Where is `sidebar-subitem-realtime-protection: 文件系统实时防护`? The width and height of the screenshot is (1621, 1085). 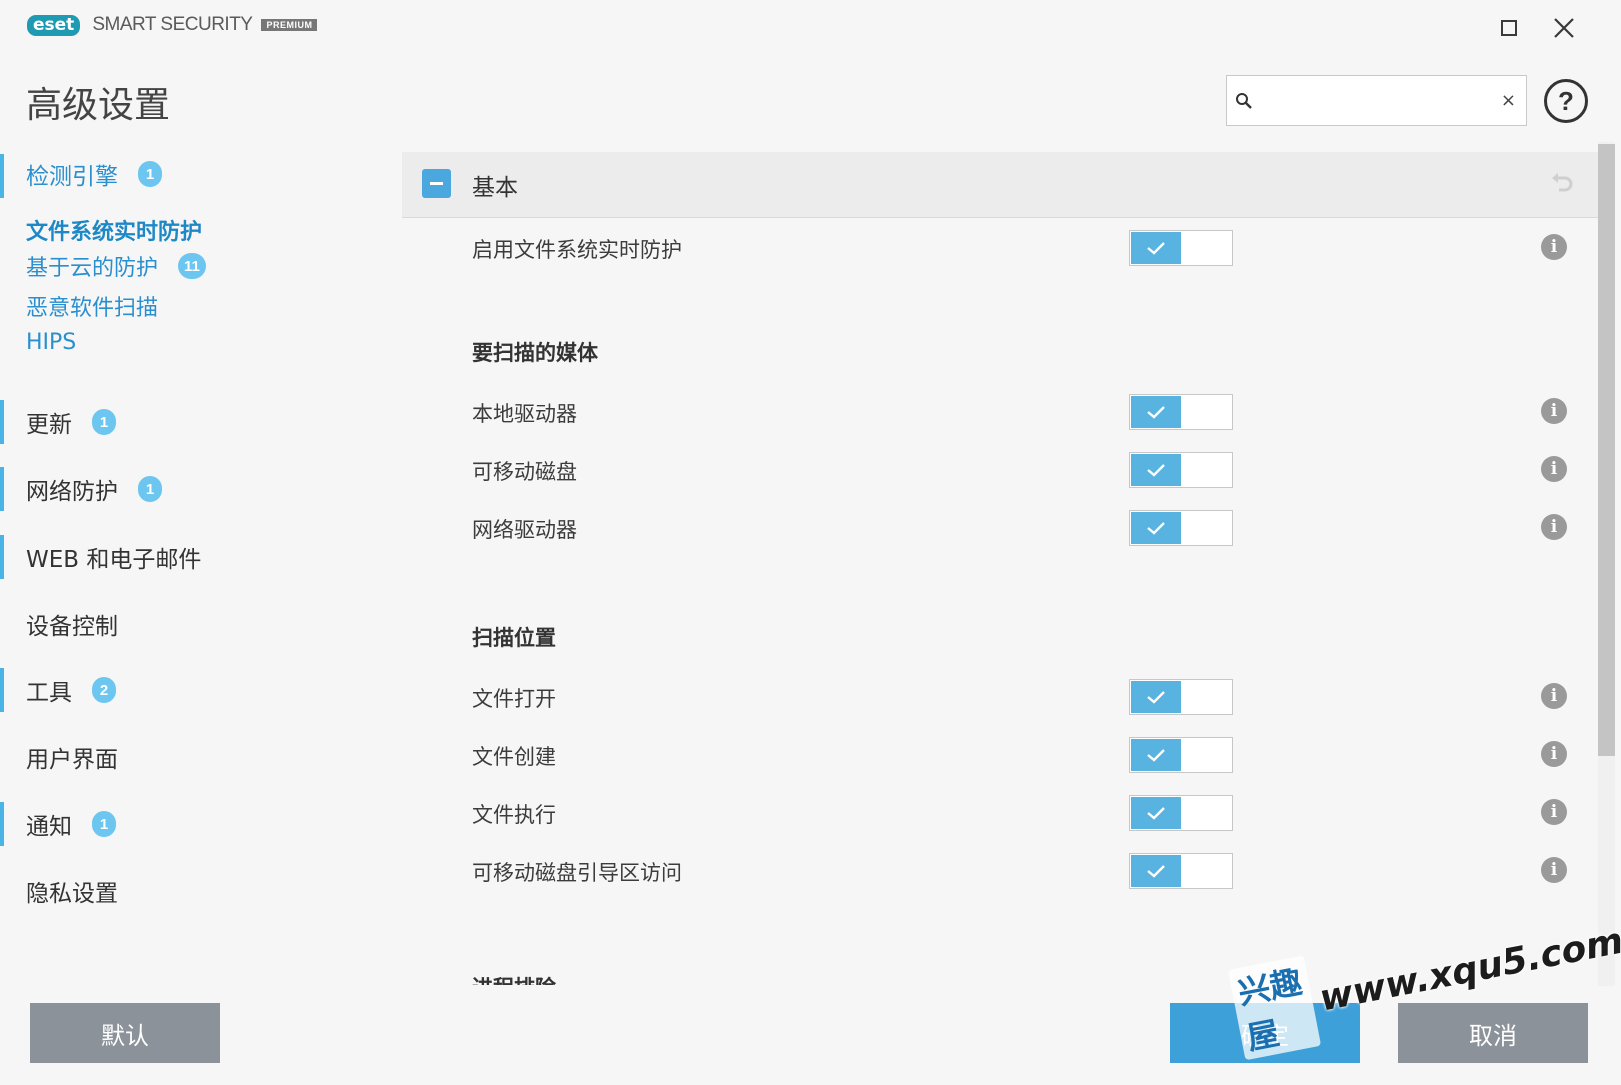 sidebar-subitem-realtime-protection: 文件系统实时防护 is located at coordinates (114, 230).